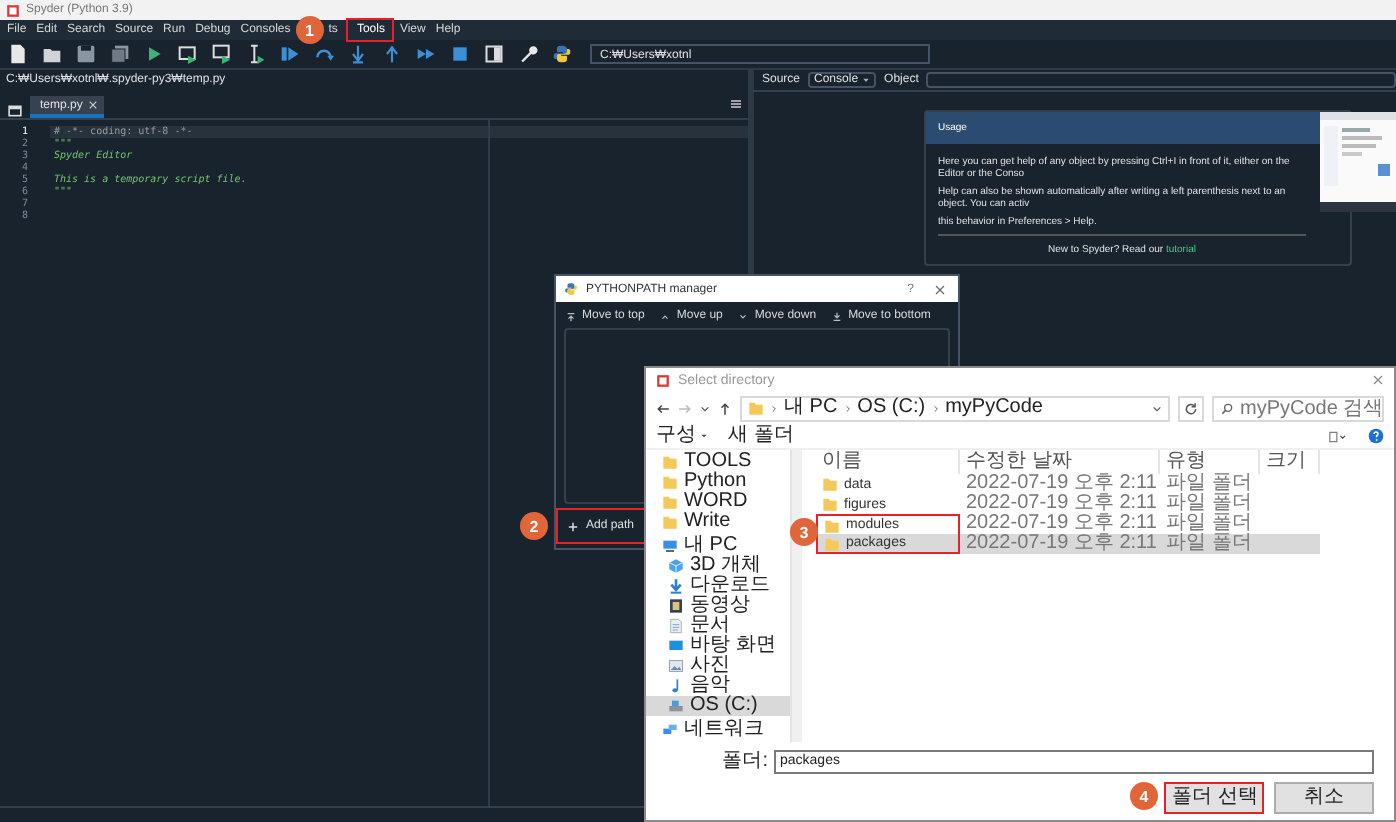  Describe the element at coordinates (1298, 408) in the screenshot. I see `search-field: myPyCode 검색` at that location.